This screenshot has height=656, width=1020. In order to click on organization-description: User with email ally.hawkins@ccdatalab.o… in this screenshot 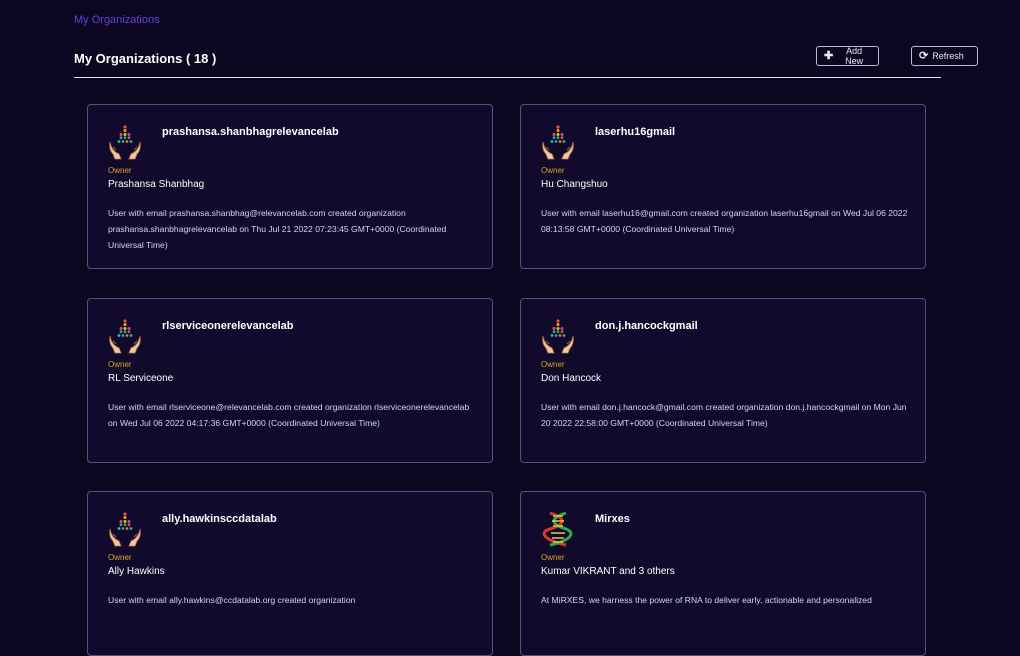, I will do `click(232, 600)`.